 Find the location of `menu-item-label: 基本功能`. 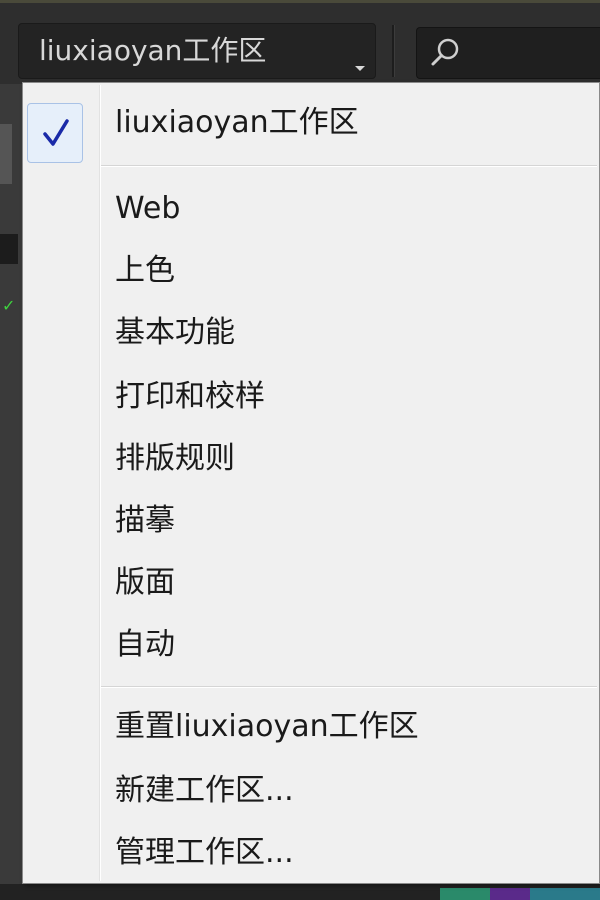

menu-item-label: 基本功能 is located at coordinates (175, 332).